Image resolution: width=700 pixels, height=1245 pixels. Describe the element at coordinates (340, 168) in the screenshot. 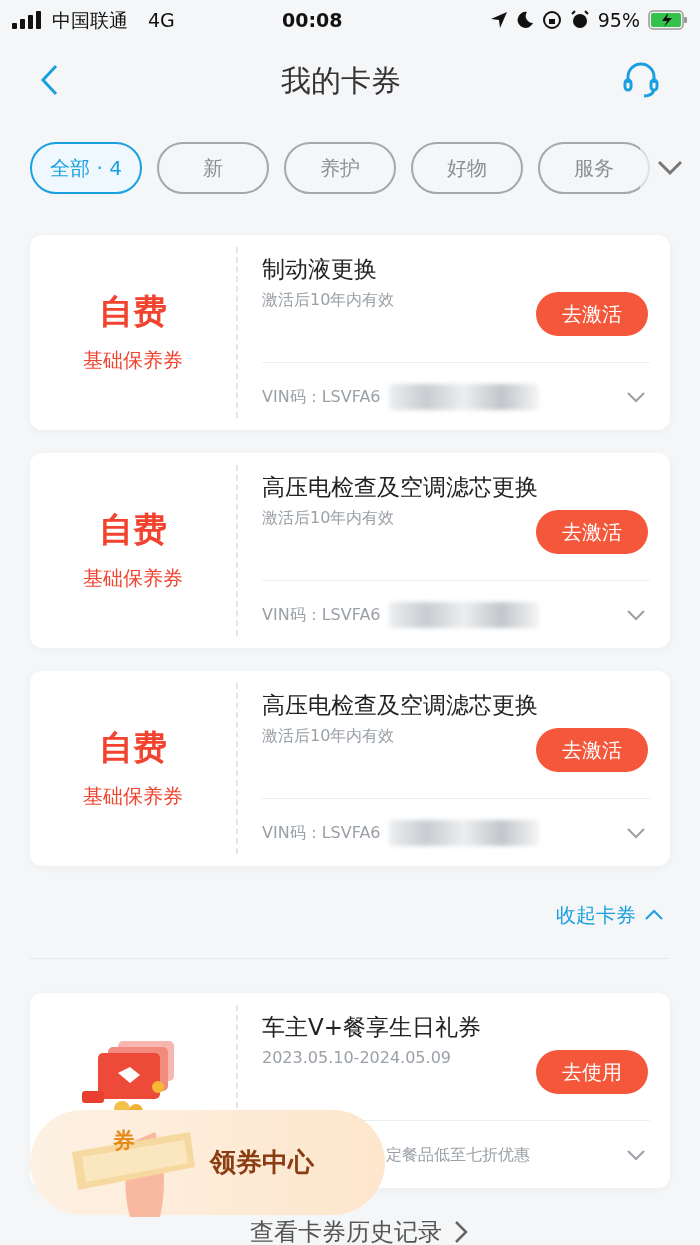

I see `filter-chip: 养护` at that location.